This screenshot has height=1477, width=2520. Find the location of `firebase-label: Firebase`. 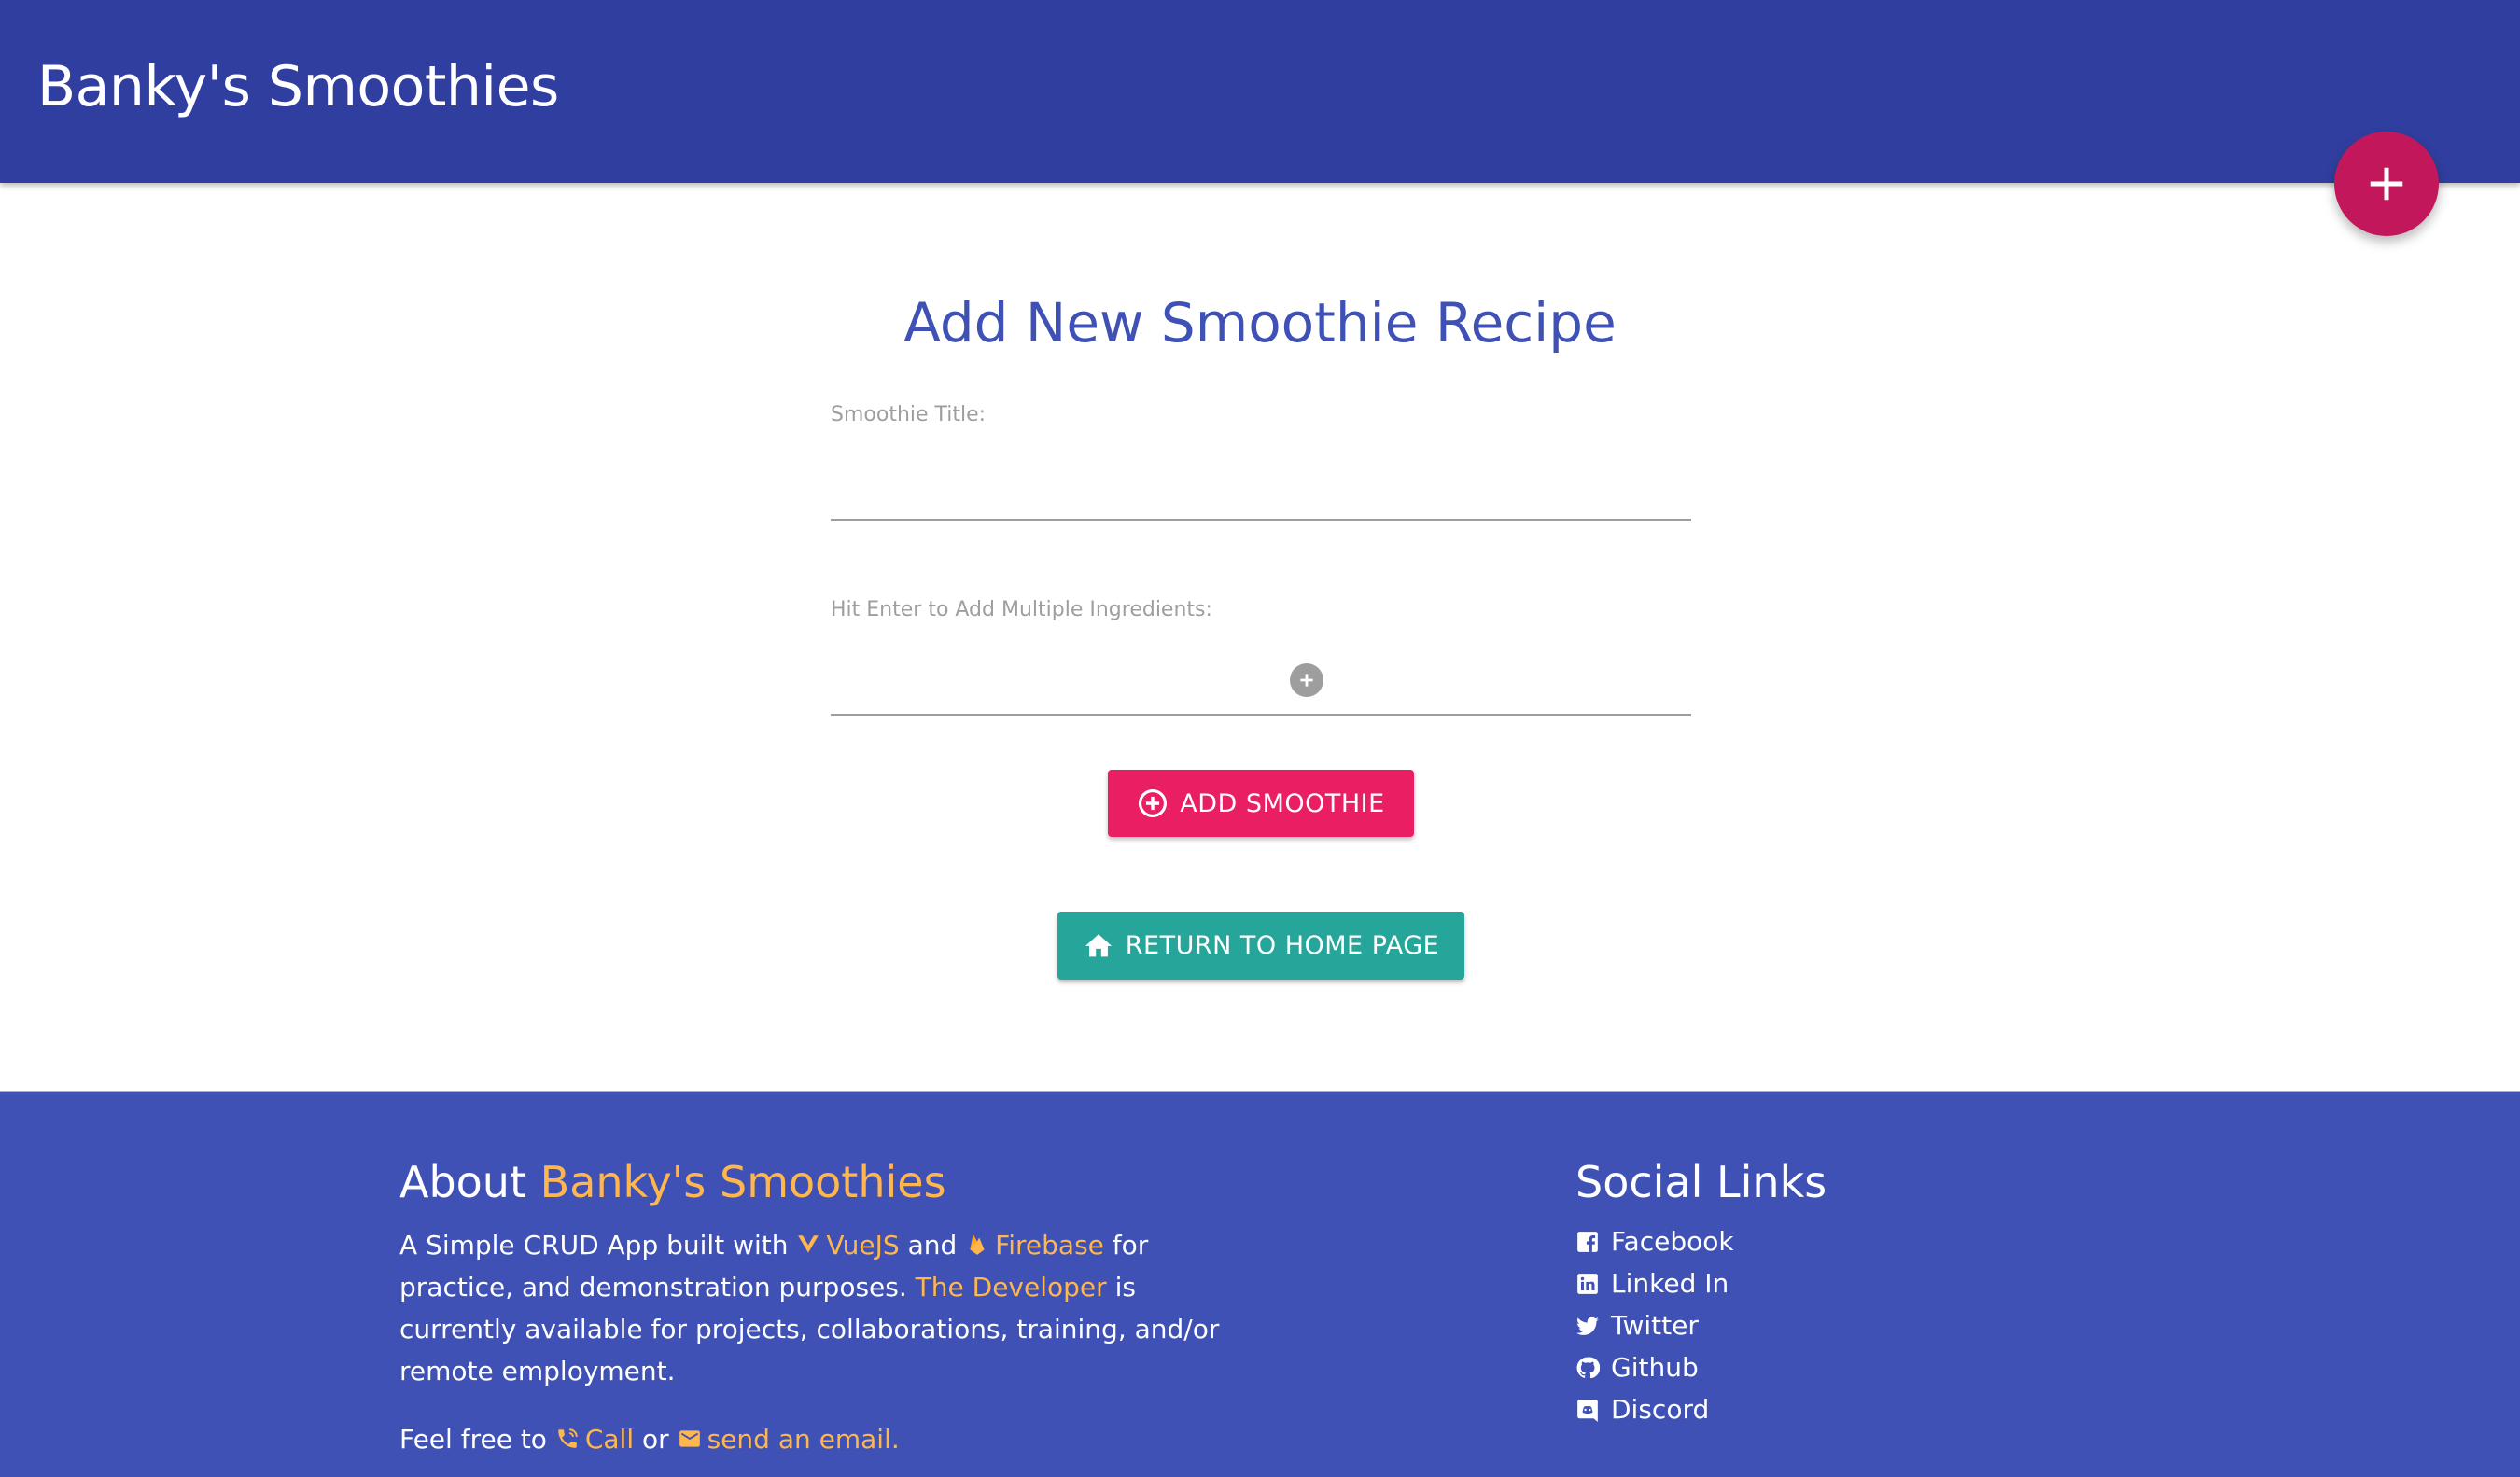

firebase-label: Firebase is located at coordinates (1049, 1245).